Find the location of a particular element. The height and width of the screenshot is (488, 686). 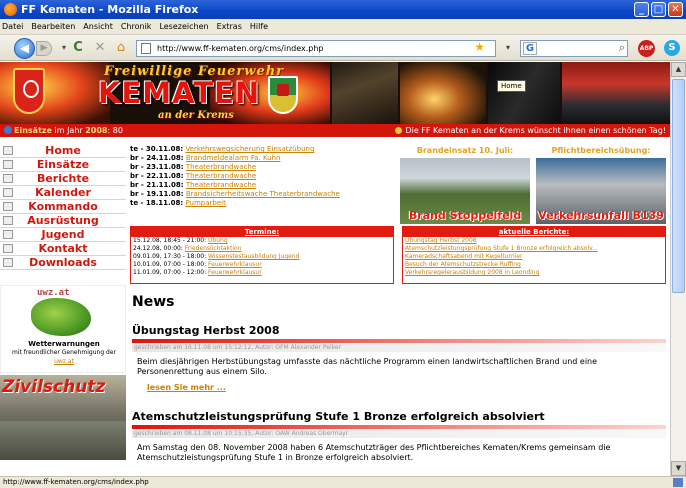

nav-item-home: Home is located at coordinates (63, 151).